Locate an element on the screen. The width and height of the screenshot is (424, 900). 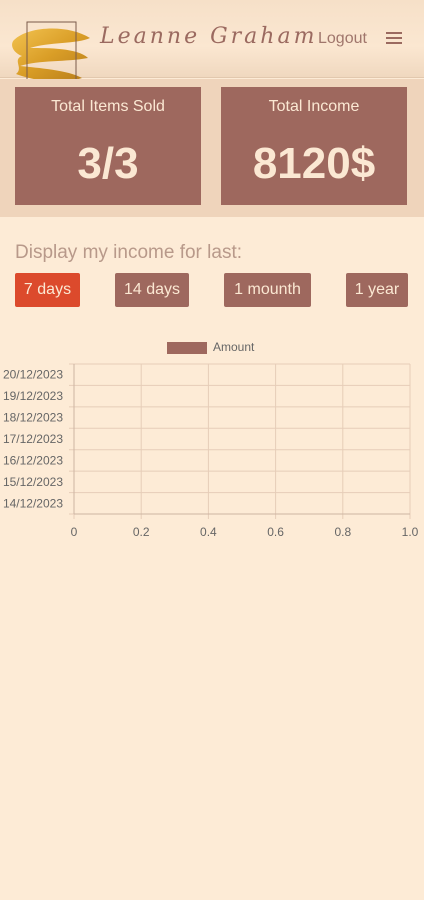
app-header: Leanne Graham Logout is located at coordinates (212, 41).